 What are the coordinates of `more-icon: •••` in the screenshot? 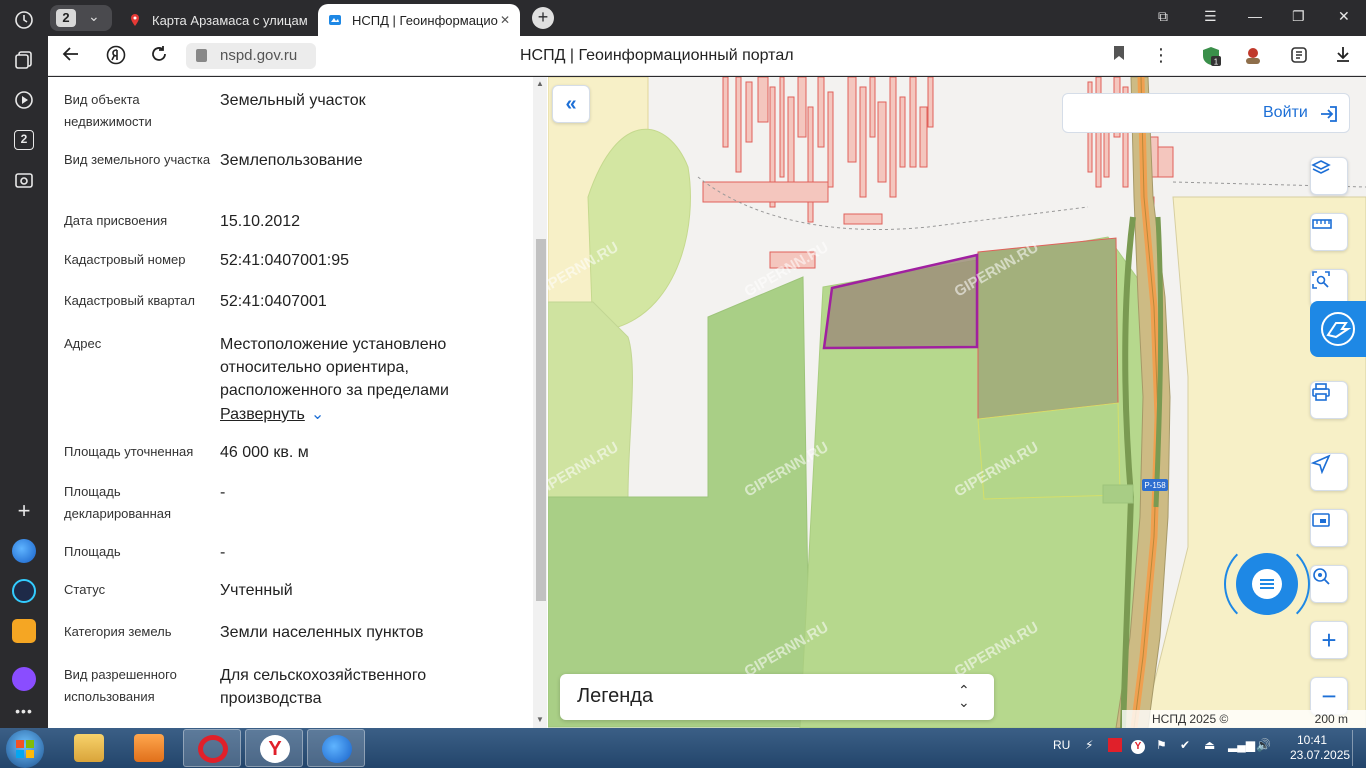 It's located at (24, 711).